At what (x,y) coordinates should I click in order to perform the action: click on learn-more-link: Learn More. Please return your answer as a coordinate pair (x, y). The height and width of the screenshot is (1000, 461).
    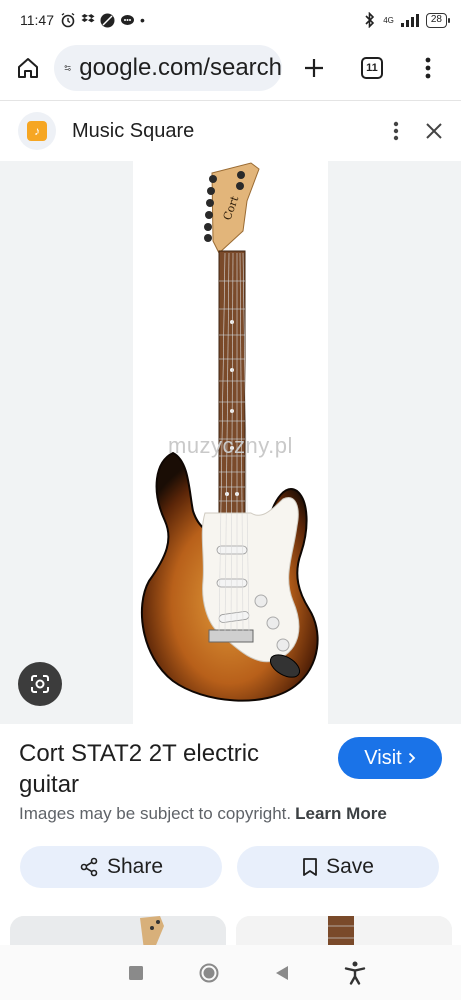
    Looking at the image, I should click on (341, 813).